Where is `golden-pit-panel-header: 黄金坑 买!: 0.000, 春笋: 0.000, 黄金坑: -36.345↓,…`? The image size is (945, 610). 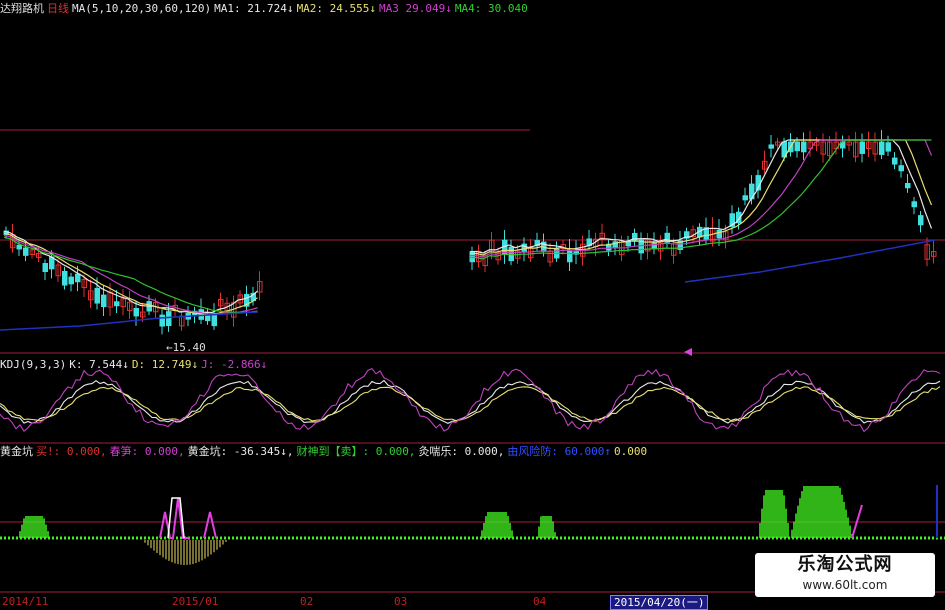 golden-pit-panel-header: 黄金坑 买!: 0.000, 春笋: 0.000, 黄金坑: -36.345↓,… is located at coordinates (325, 452).